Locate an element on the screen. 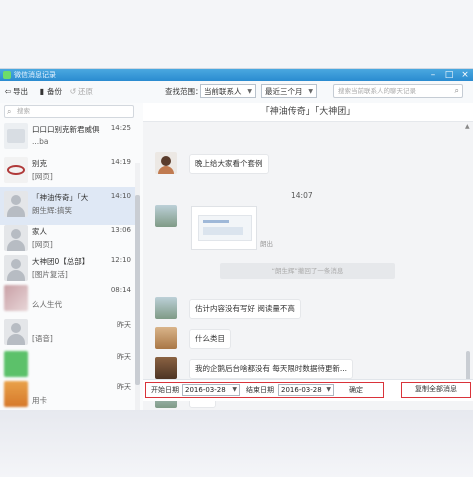  copy-all-messages-button: 复制全部消息 is located at coordinates (436, 390).